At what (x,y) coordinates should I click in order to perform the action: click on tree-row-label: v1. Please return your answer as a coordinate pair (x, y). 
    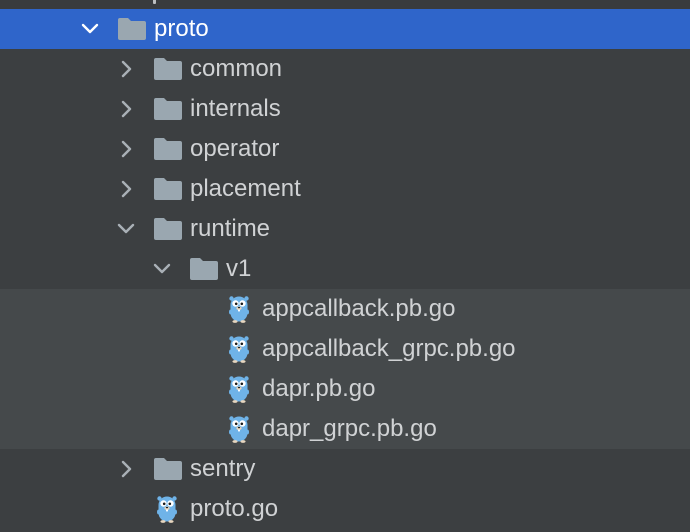
    Looking at the image, I should click on (239, 268).